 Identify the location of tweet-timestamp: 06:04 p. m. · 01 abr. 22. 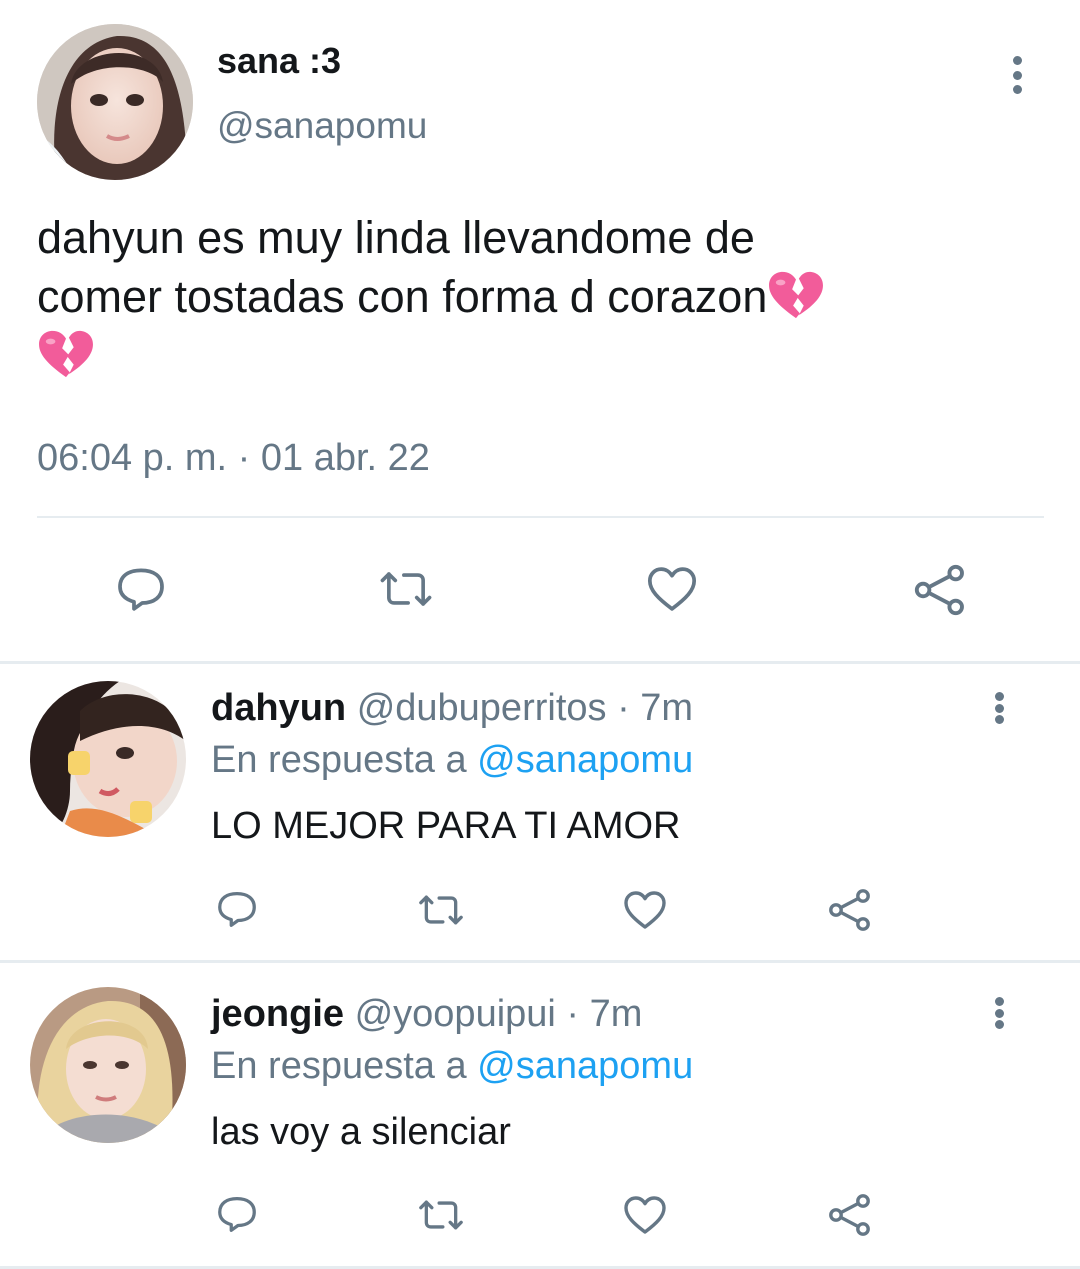
(233, 458).